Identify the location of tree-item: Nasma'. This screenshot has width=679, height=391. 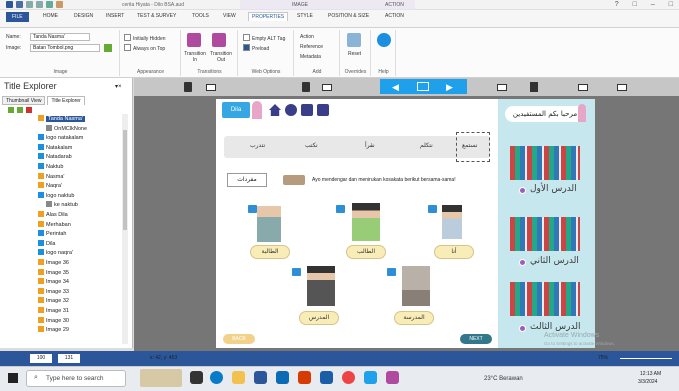
(51, 177).